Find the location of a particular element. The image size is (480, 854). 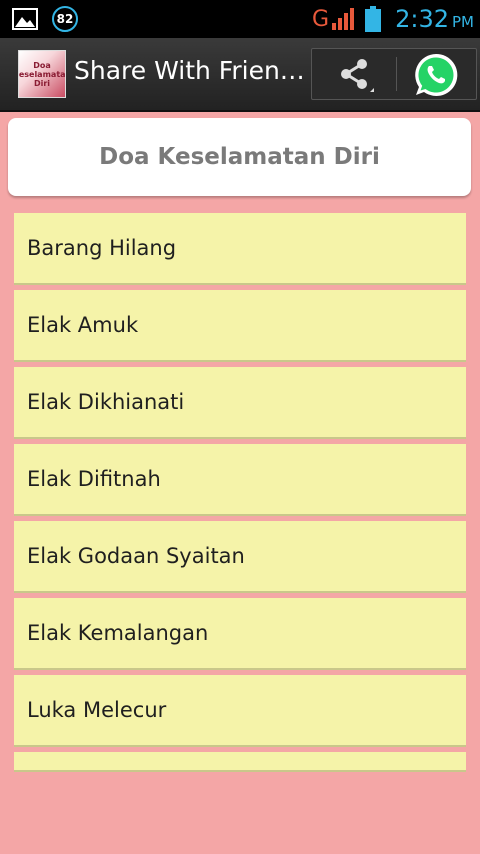

list-item-elak-kemalangan: Elak Kemalangan is located at coordinates (240, 634).